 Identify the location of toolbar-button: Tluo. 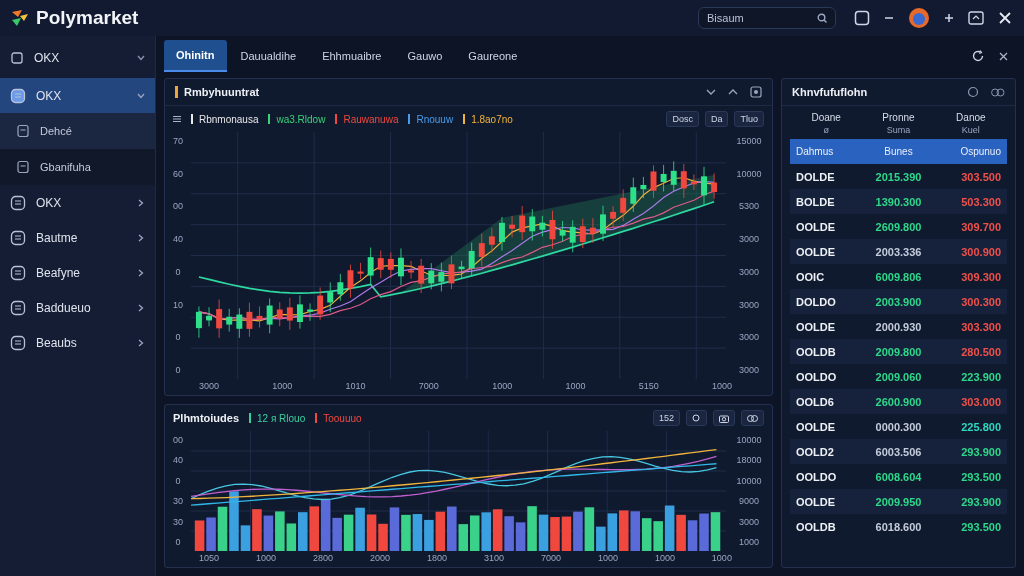
(749, 119).